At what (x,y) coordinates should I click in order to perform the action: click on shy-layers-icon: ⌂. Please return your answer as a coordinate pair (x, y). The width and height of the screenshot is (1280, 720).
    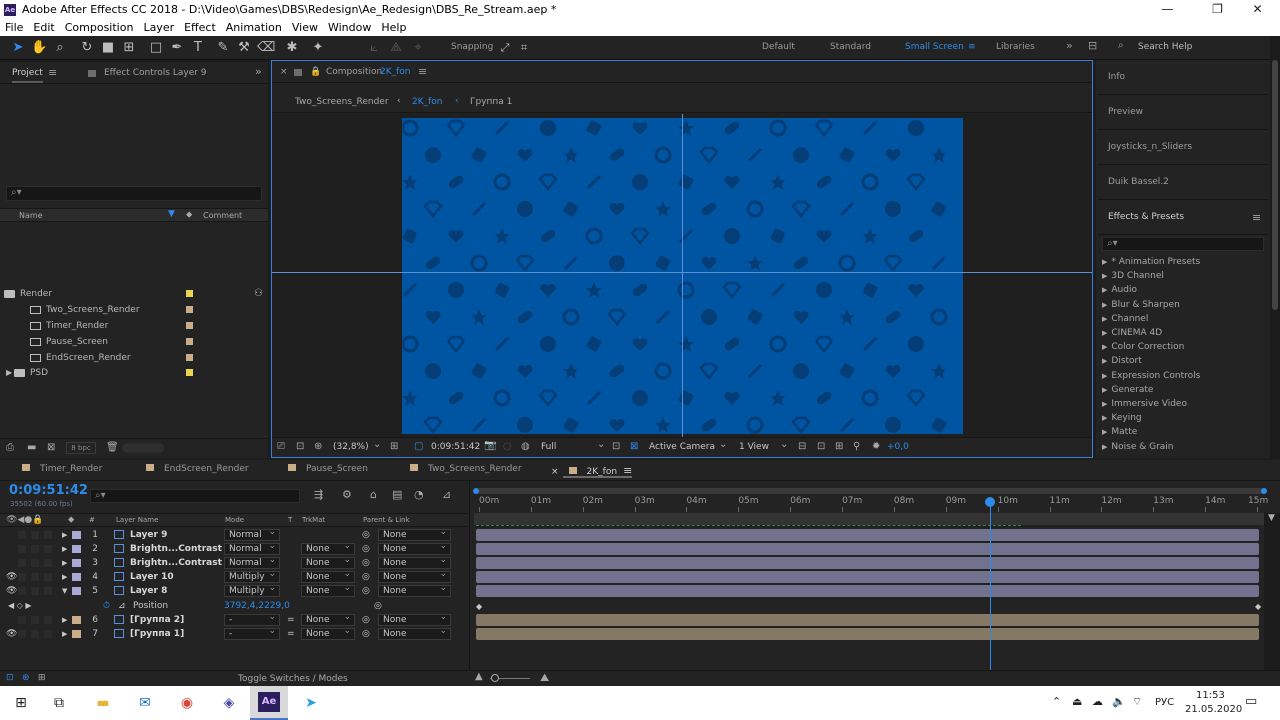
    Looking at the image, I should click on (373, 494).